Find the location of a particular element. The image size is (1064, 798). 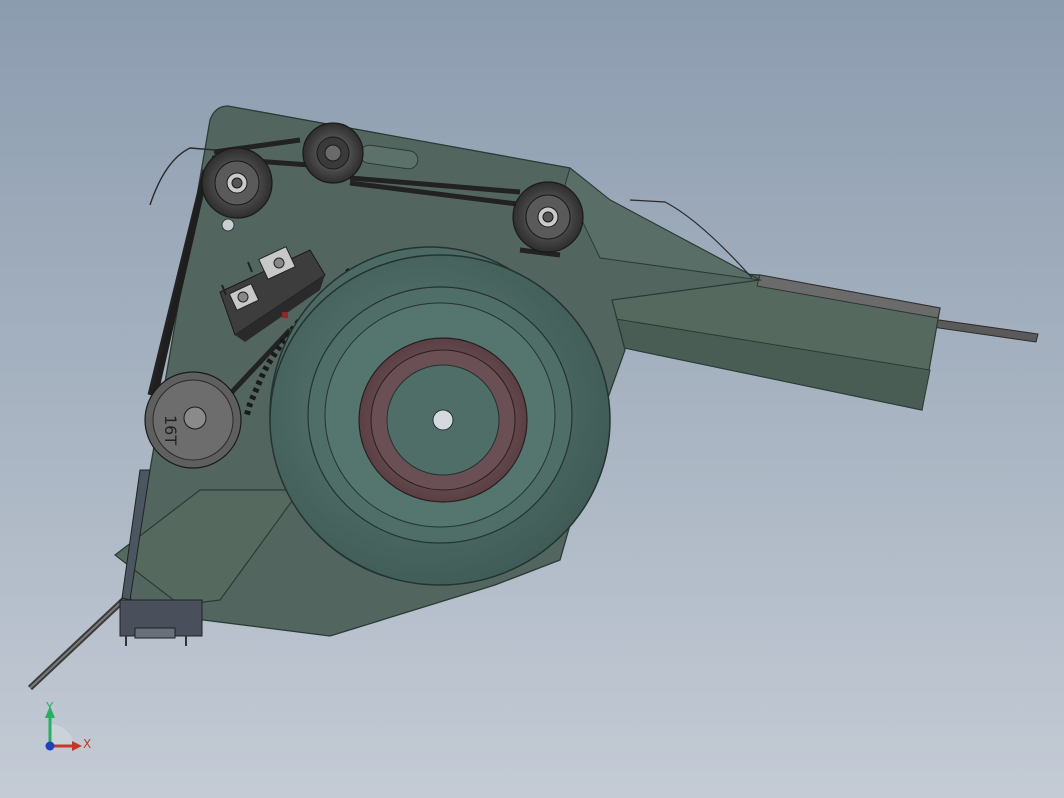

roller-top-right is located at coordinates (548, 217).